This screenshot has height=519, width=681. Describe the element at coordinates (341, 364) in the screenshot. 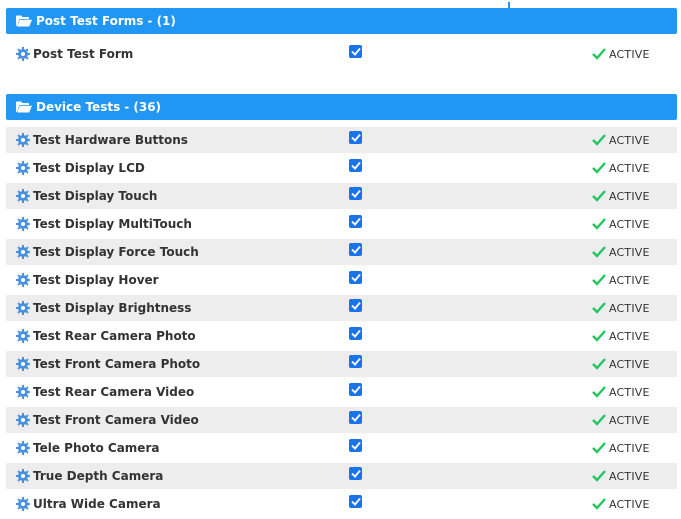

I see `list-item: Test Front Camera Photo ACTIVE` at that location.